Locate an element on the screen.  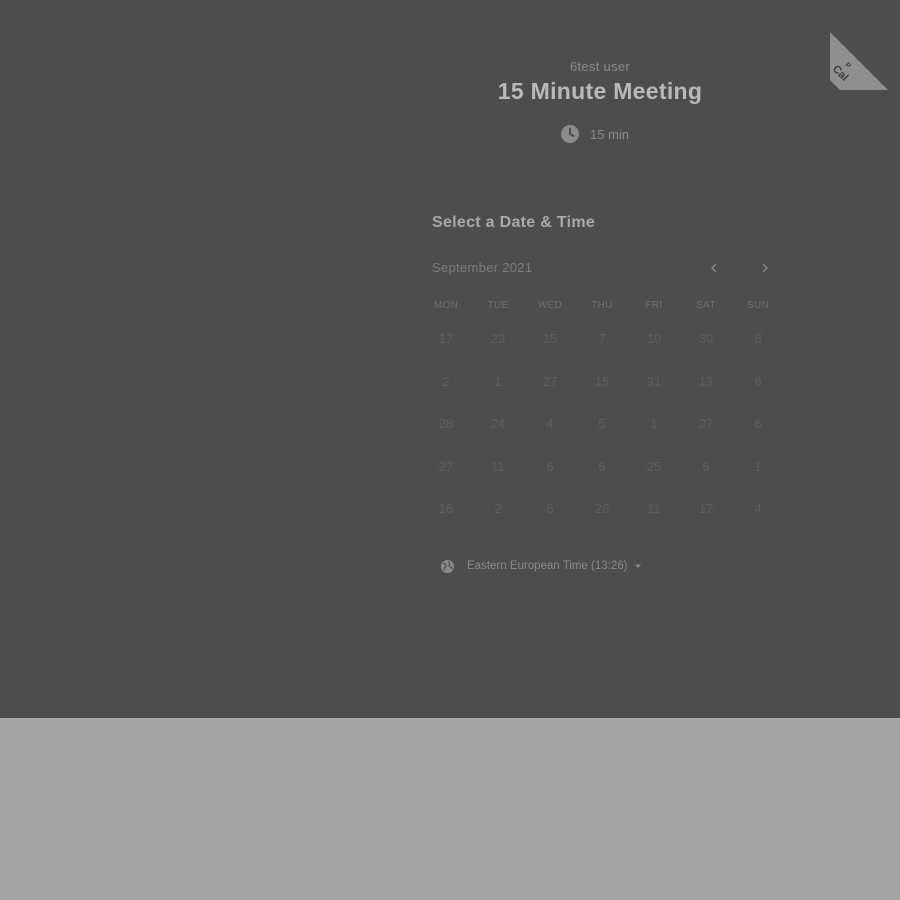
weekday-label: FRI is located at coordinates (654, 305).